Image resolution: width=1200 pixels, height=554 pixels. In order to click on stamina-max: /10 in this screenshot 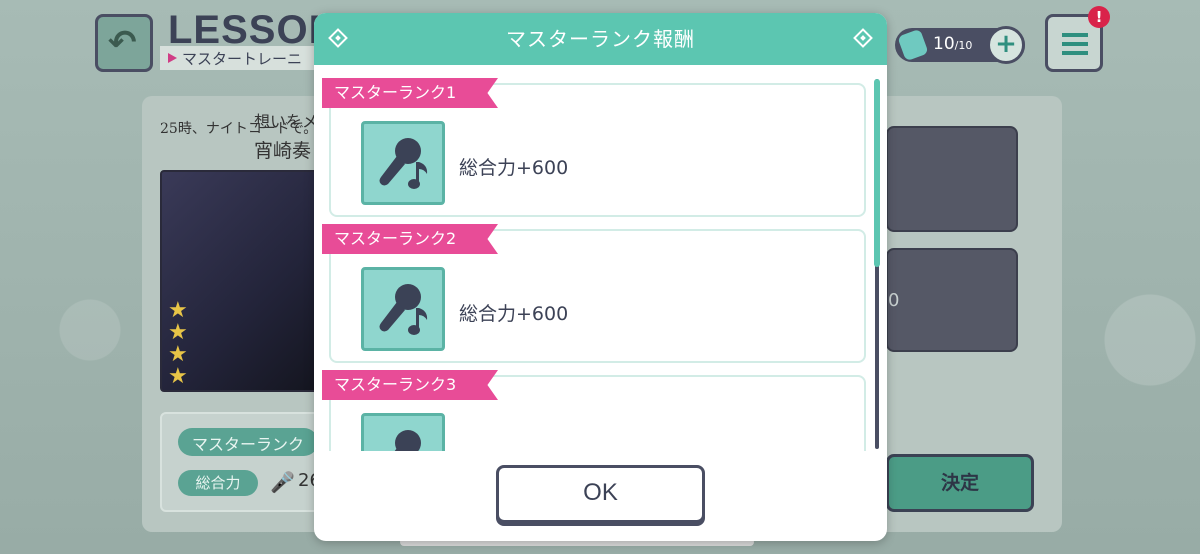, I will do `click(963, 45)`.